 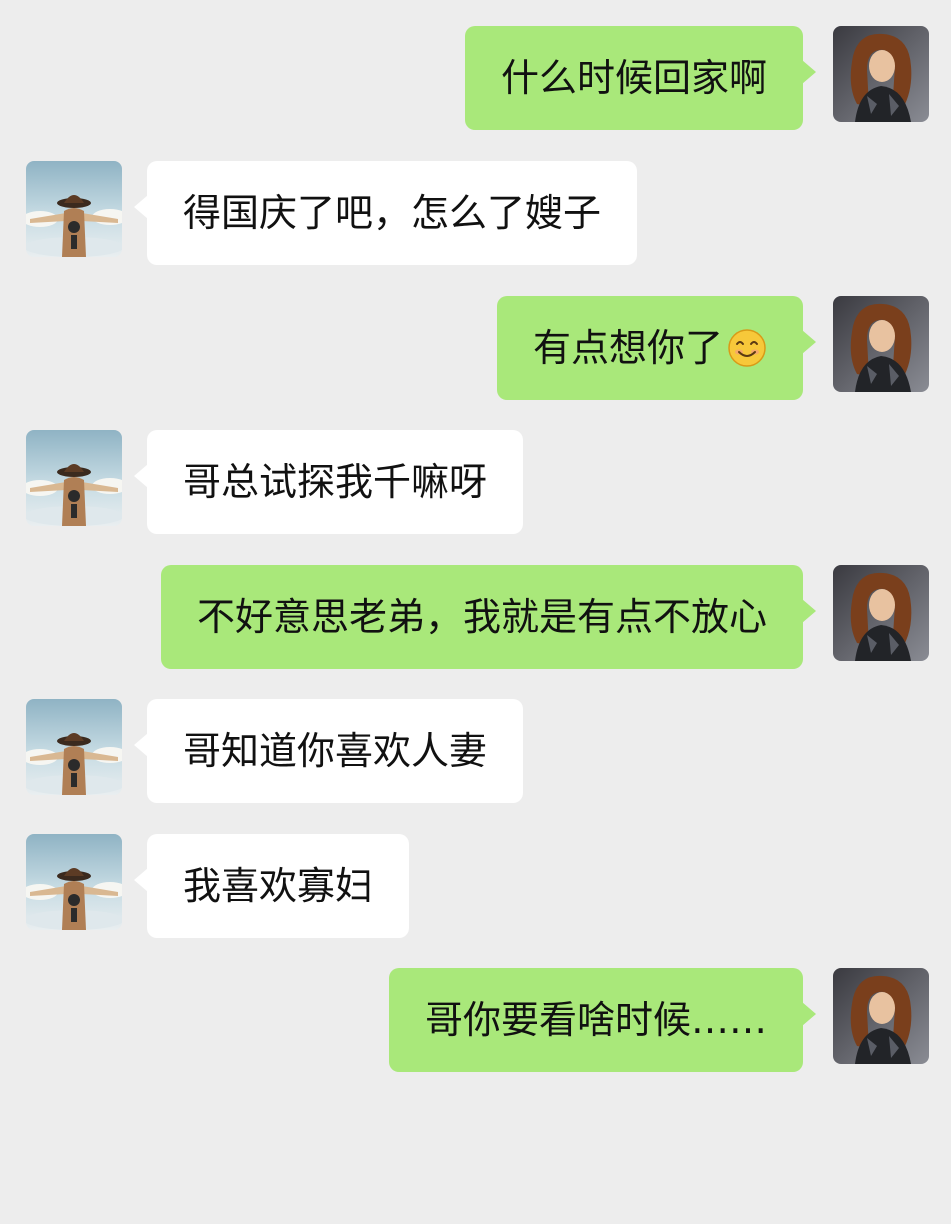 What do you see at coordinates (335, 751) in the screenshot?
I see `message-text: 哥知道你喜欢人妻` at bounding box center [335, 751].